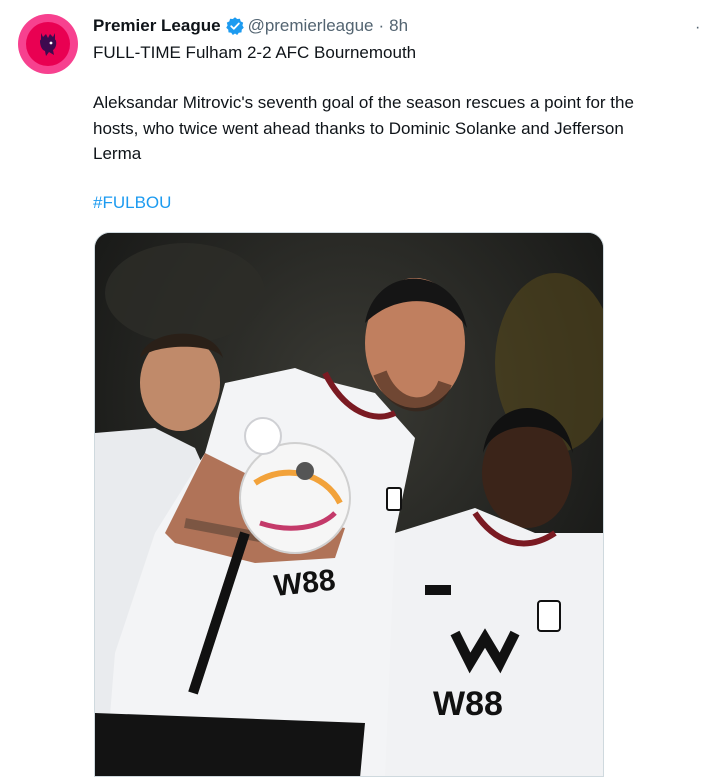 Image resolution: width=707 pixels, height=777 pixels. I want to click on ellipsis-icon: ·, so click(698, 27).